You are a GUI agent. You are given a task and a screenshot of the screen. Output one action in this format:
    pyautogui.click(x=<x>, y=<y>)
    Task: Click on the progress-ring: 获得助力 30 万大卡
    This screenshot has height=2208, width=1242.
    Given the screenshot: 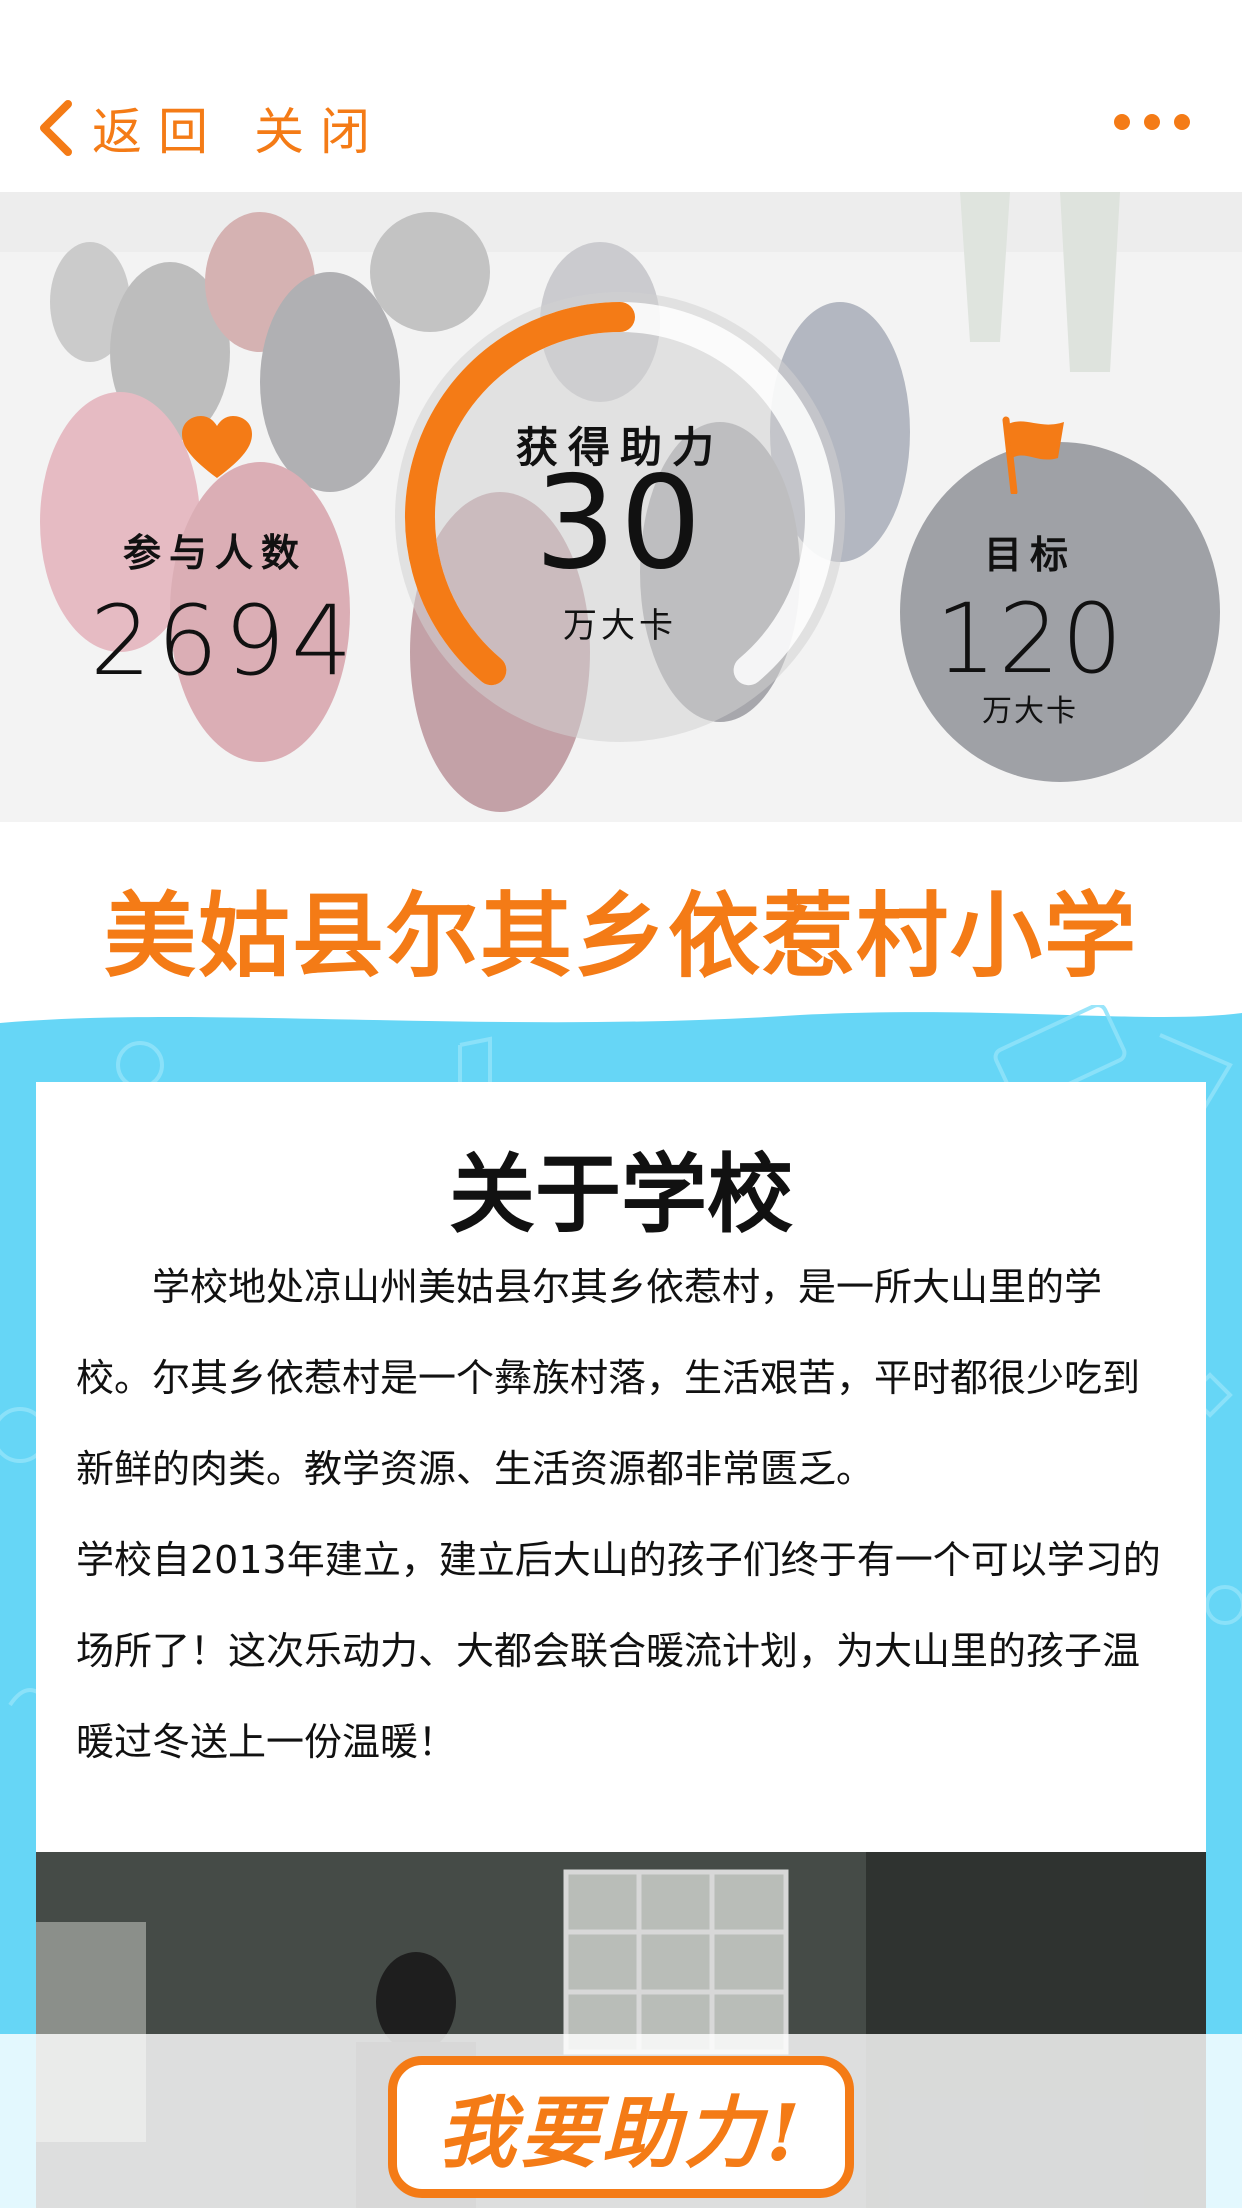 What is the action you would take?
    pyautogui.click(x=620, y=517)
    